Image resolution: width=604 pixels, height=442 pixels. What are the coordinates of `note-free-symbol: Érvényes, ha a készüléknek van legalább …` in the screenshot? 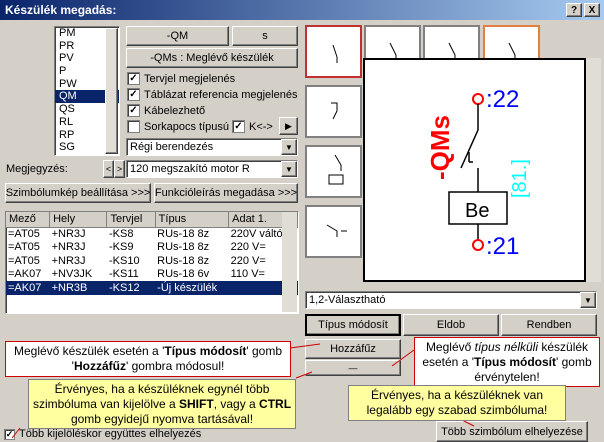 It's located at (457, 403).